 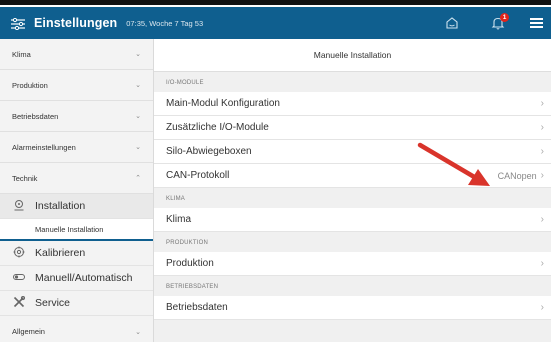 What do you see at coordinates (185, 83) in the screenshot?
I see `section-heading-io-module: I/O-MODULE` at bounding box center [185, 83].